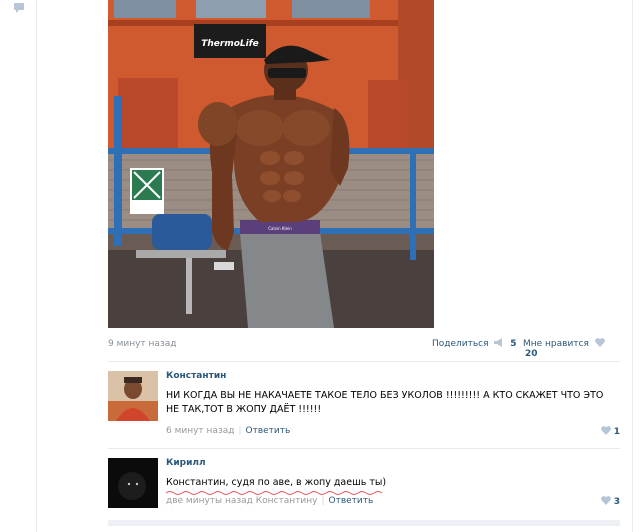 The image size is (640, 532). I want to click on share-count: 5, so click(513, 344).